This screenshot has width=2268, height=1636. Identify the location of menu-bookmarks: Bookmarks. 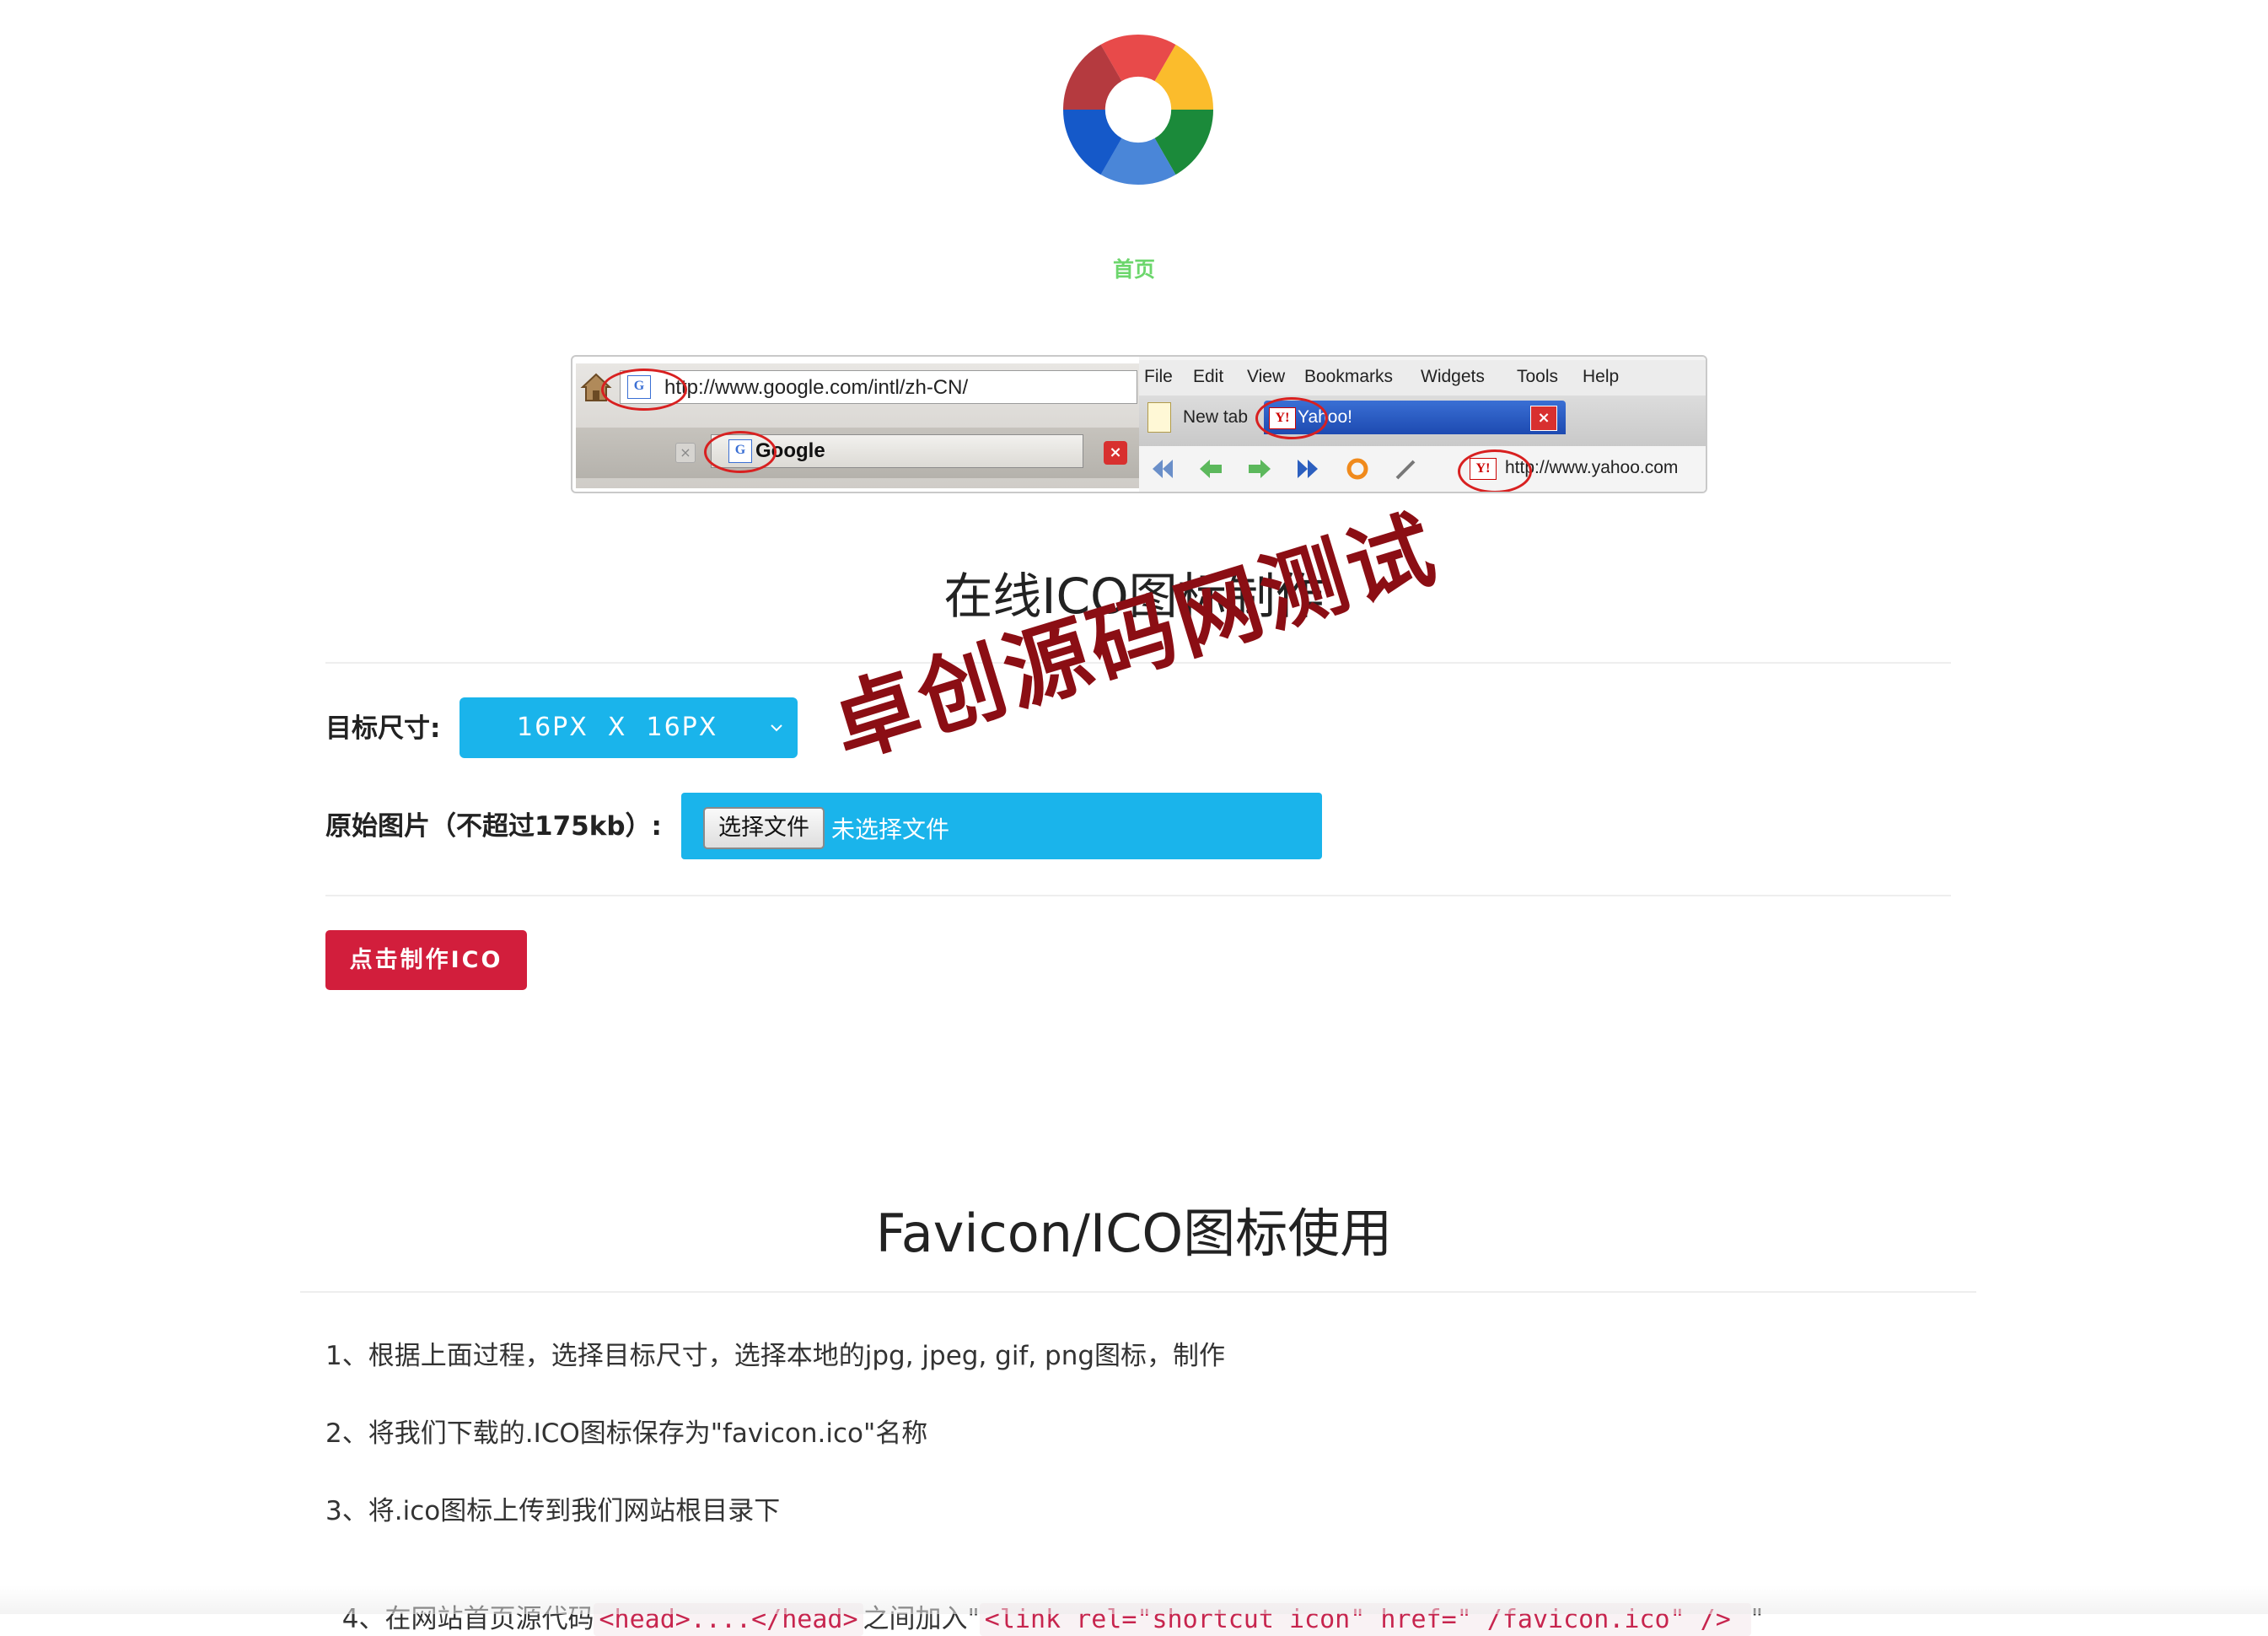
(1349, 376).